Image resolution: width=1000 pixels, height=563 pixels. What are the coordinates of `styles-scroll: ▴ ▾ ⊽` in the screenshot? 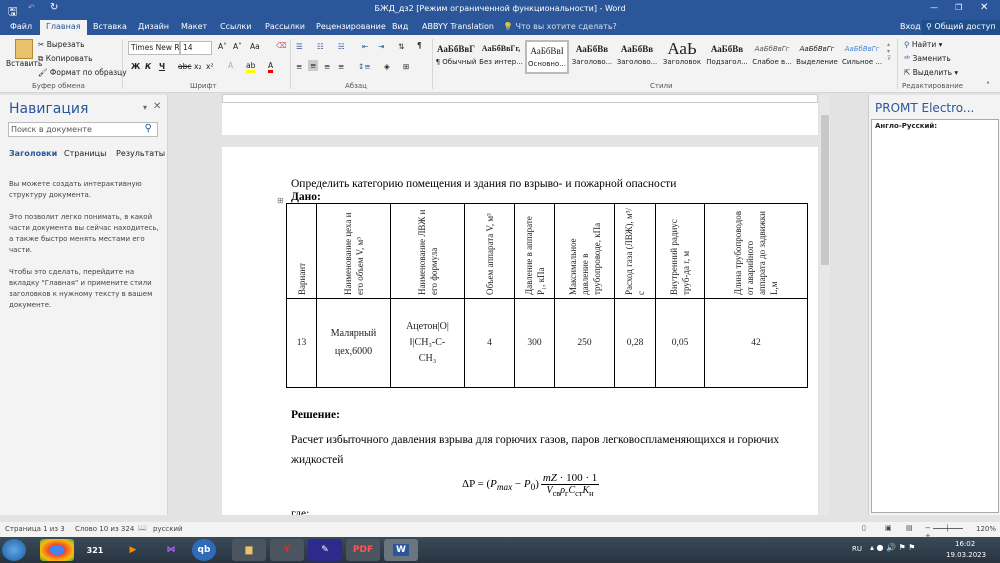 It's located at (889, 51).